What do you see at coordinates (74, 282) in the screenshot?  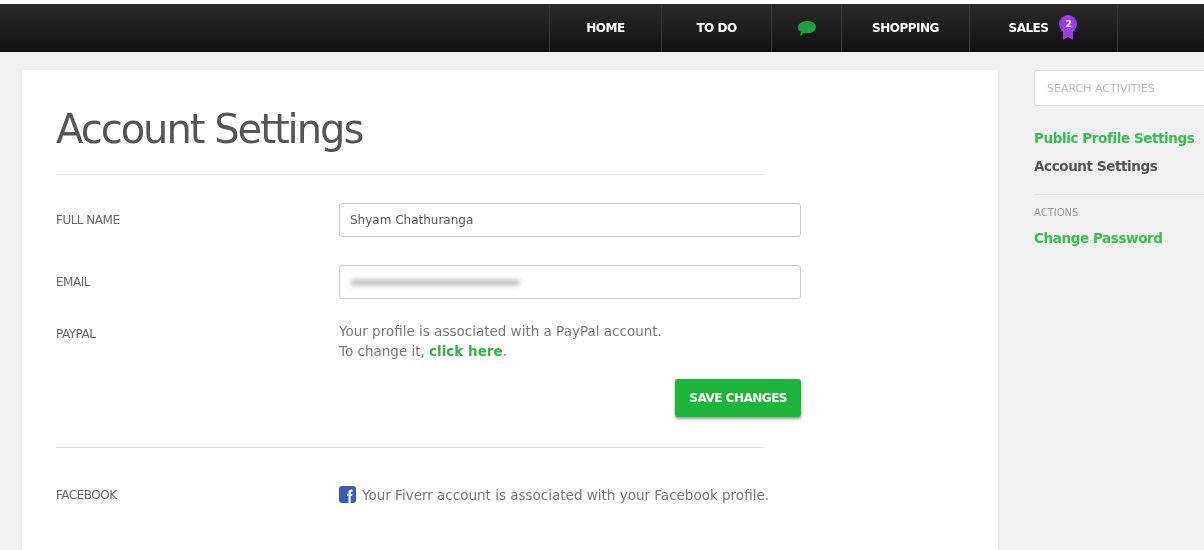 I see `field-label: EMAIL` at bounding box center [74, 282].